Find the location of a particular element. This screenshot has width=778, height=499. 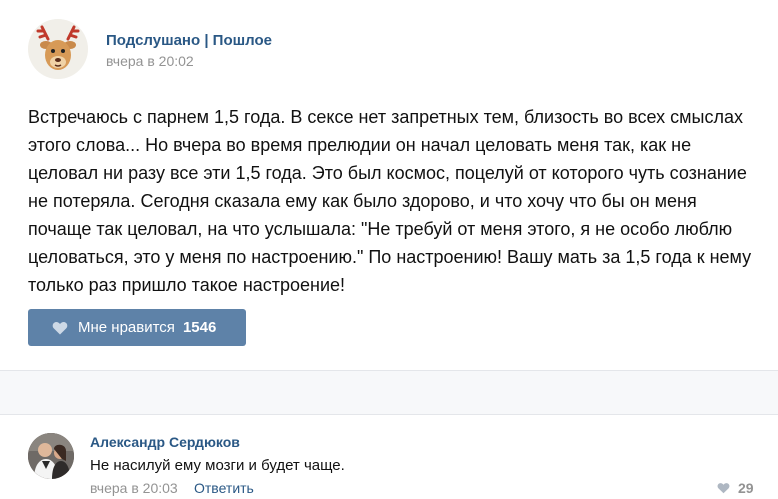

like-label: Мне нравится is located at coordinates (126, 327).